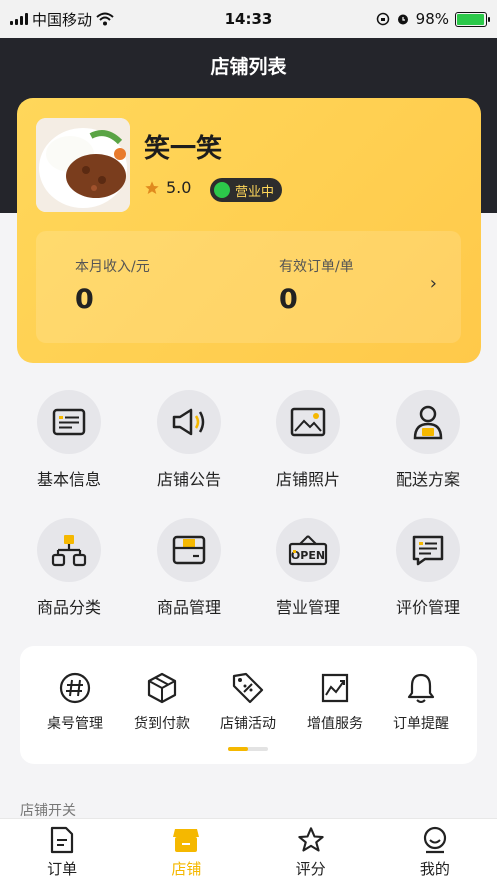 This screenshot has width=497, height=883. I want to click on product-box-icon, so click(189, 550).